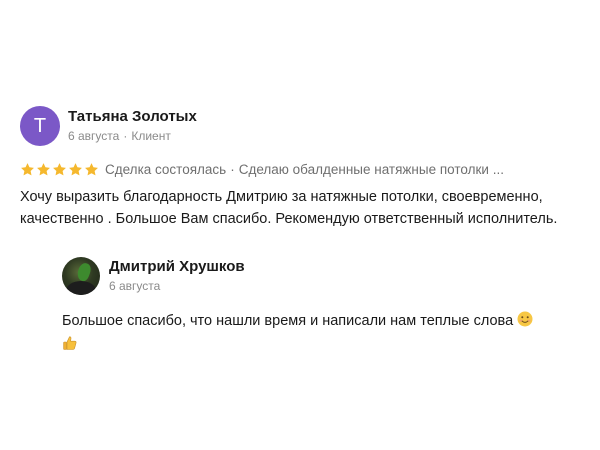 The height and width of the screenshot is (450, 600). I want to click on author-block: Татьяна Золотых 6 августа · Клиент, so click(132, 126).